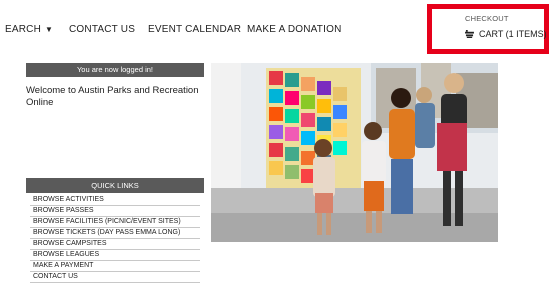  I want to click on quick-link-browse-leagues: BROWSE LEAGUES, so click(115, 255).